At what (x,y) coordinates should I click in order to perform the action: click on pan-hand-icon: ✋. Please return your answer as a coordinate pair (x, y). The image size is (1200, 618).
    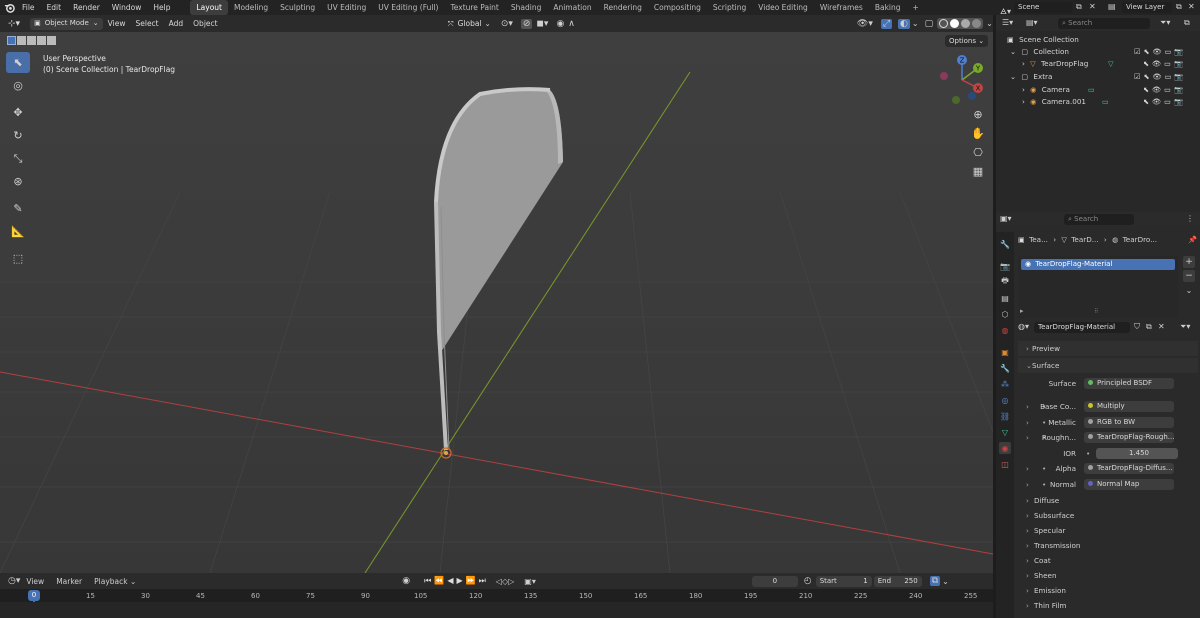
    Looking at the image, I should click on (978, 133).